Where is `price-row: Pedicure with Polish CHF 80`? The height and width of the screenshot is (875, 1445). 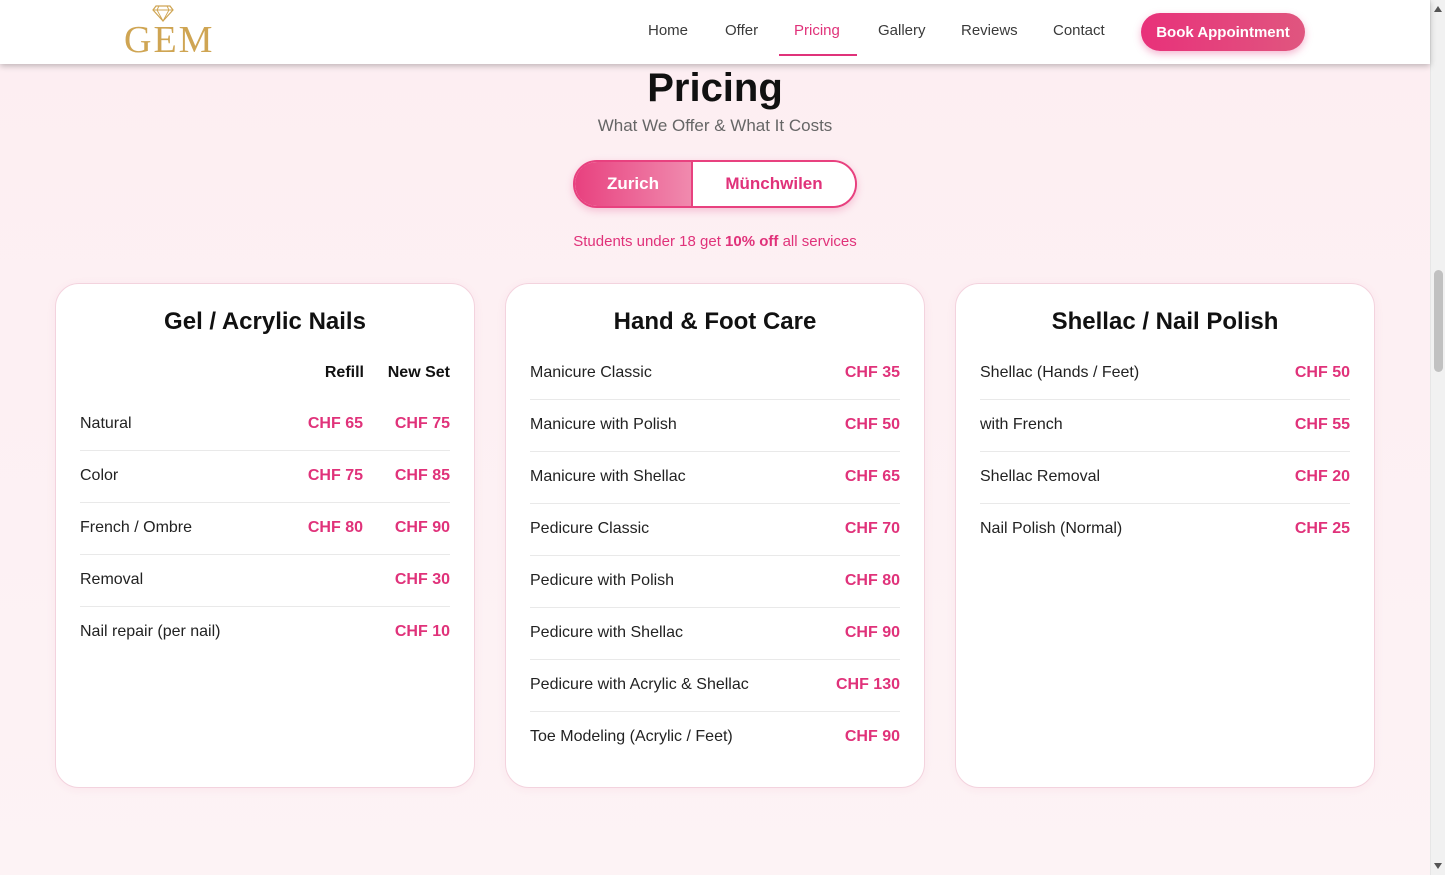 price-row: Pedicure with Polish CHF 80 is located at coordinates (715, 582).